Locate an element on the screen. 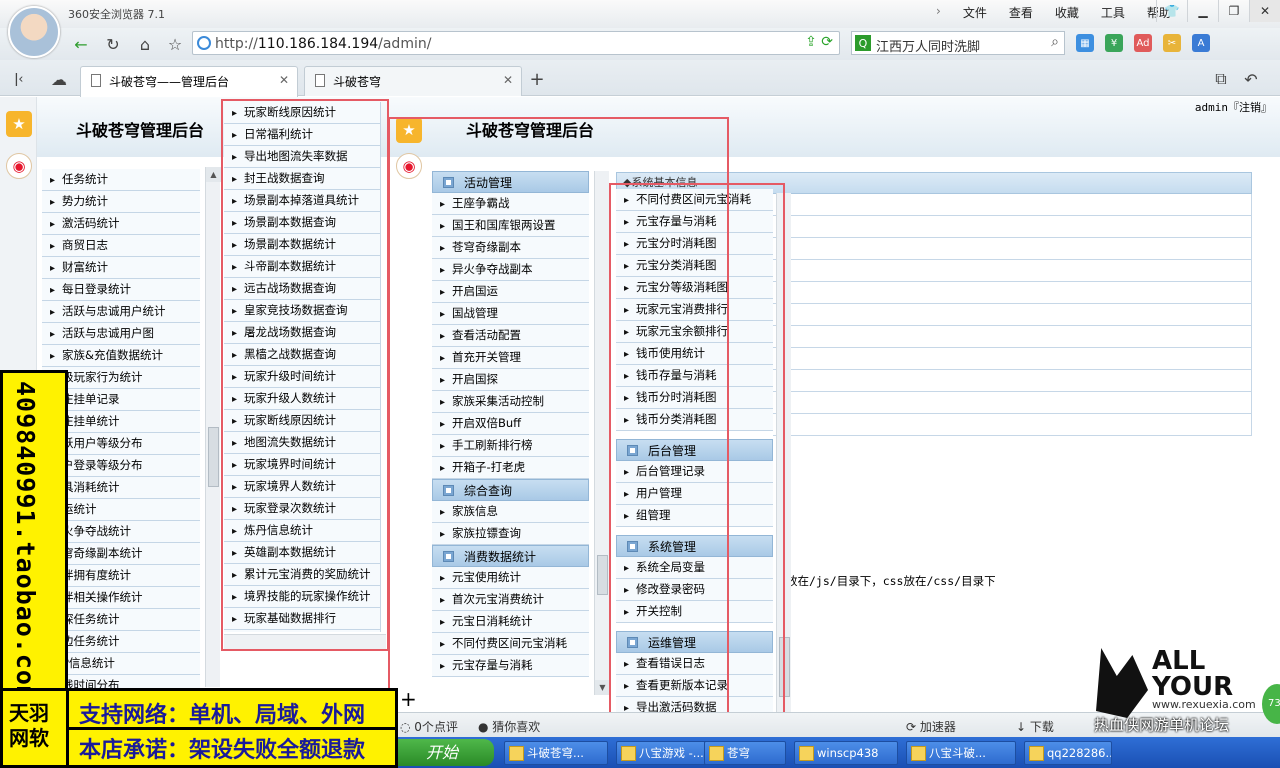 This screenshot has height=768, width=1280. menu-file: 文件 is located at coordinates (975, 12).